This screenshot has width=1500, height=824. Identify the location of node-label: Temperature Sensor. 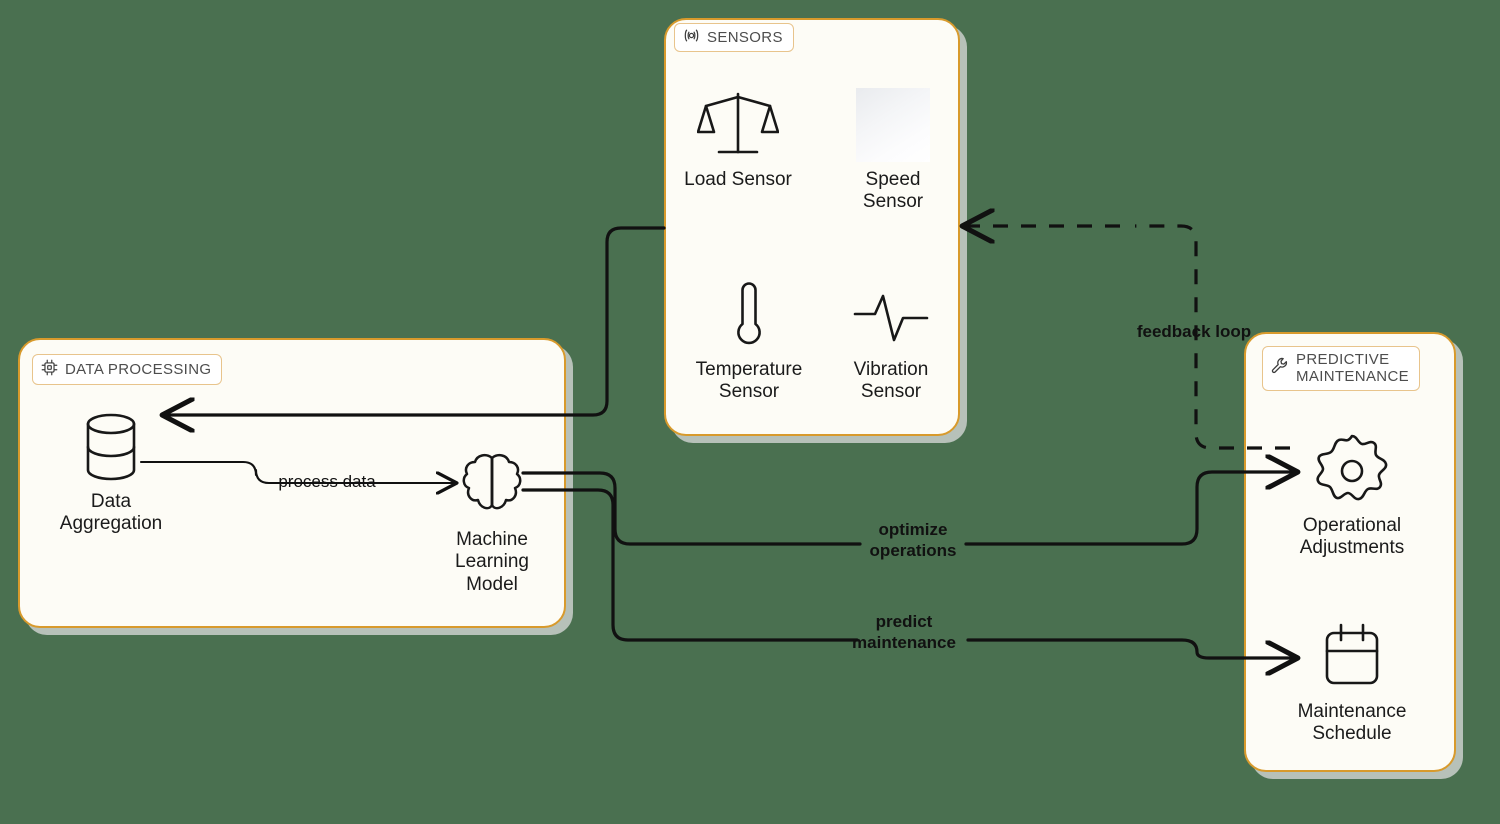
(749, 381).